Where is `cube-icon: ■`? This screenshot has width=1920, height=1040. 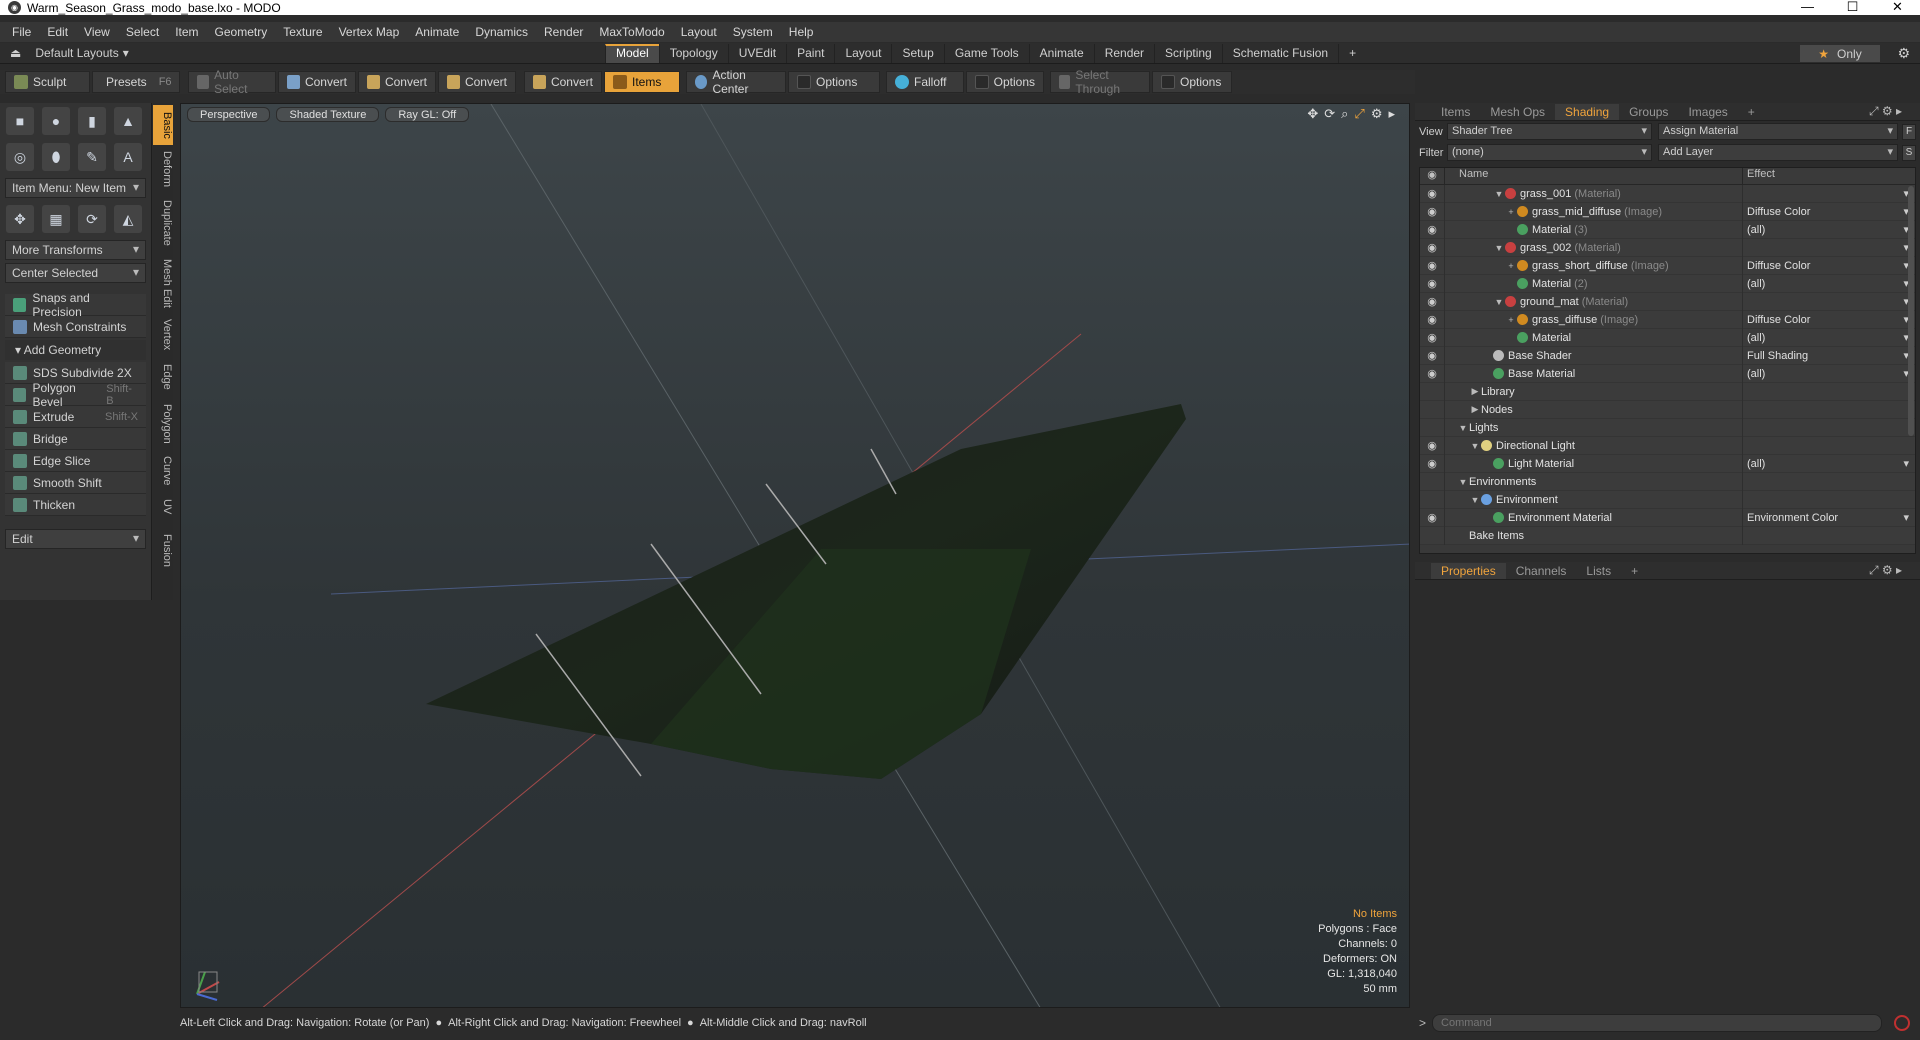
cube-icon: ■ is located at coordinates (20, 121).